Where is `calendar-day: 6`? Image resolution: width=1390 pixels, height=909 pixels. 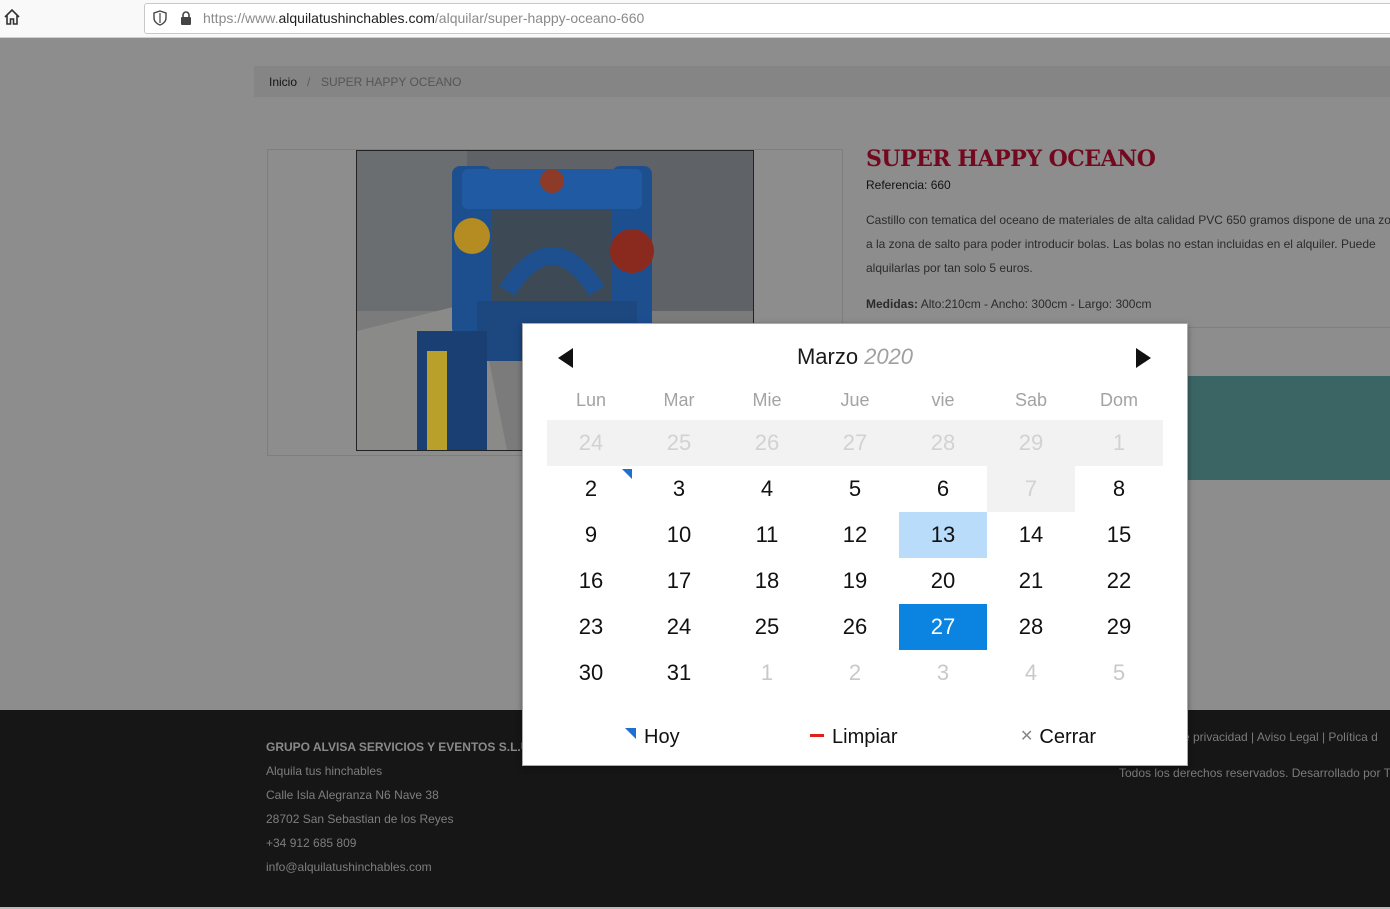
calendar-day: 6 is located at coordinates (943, 489).